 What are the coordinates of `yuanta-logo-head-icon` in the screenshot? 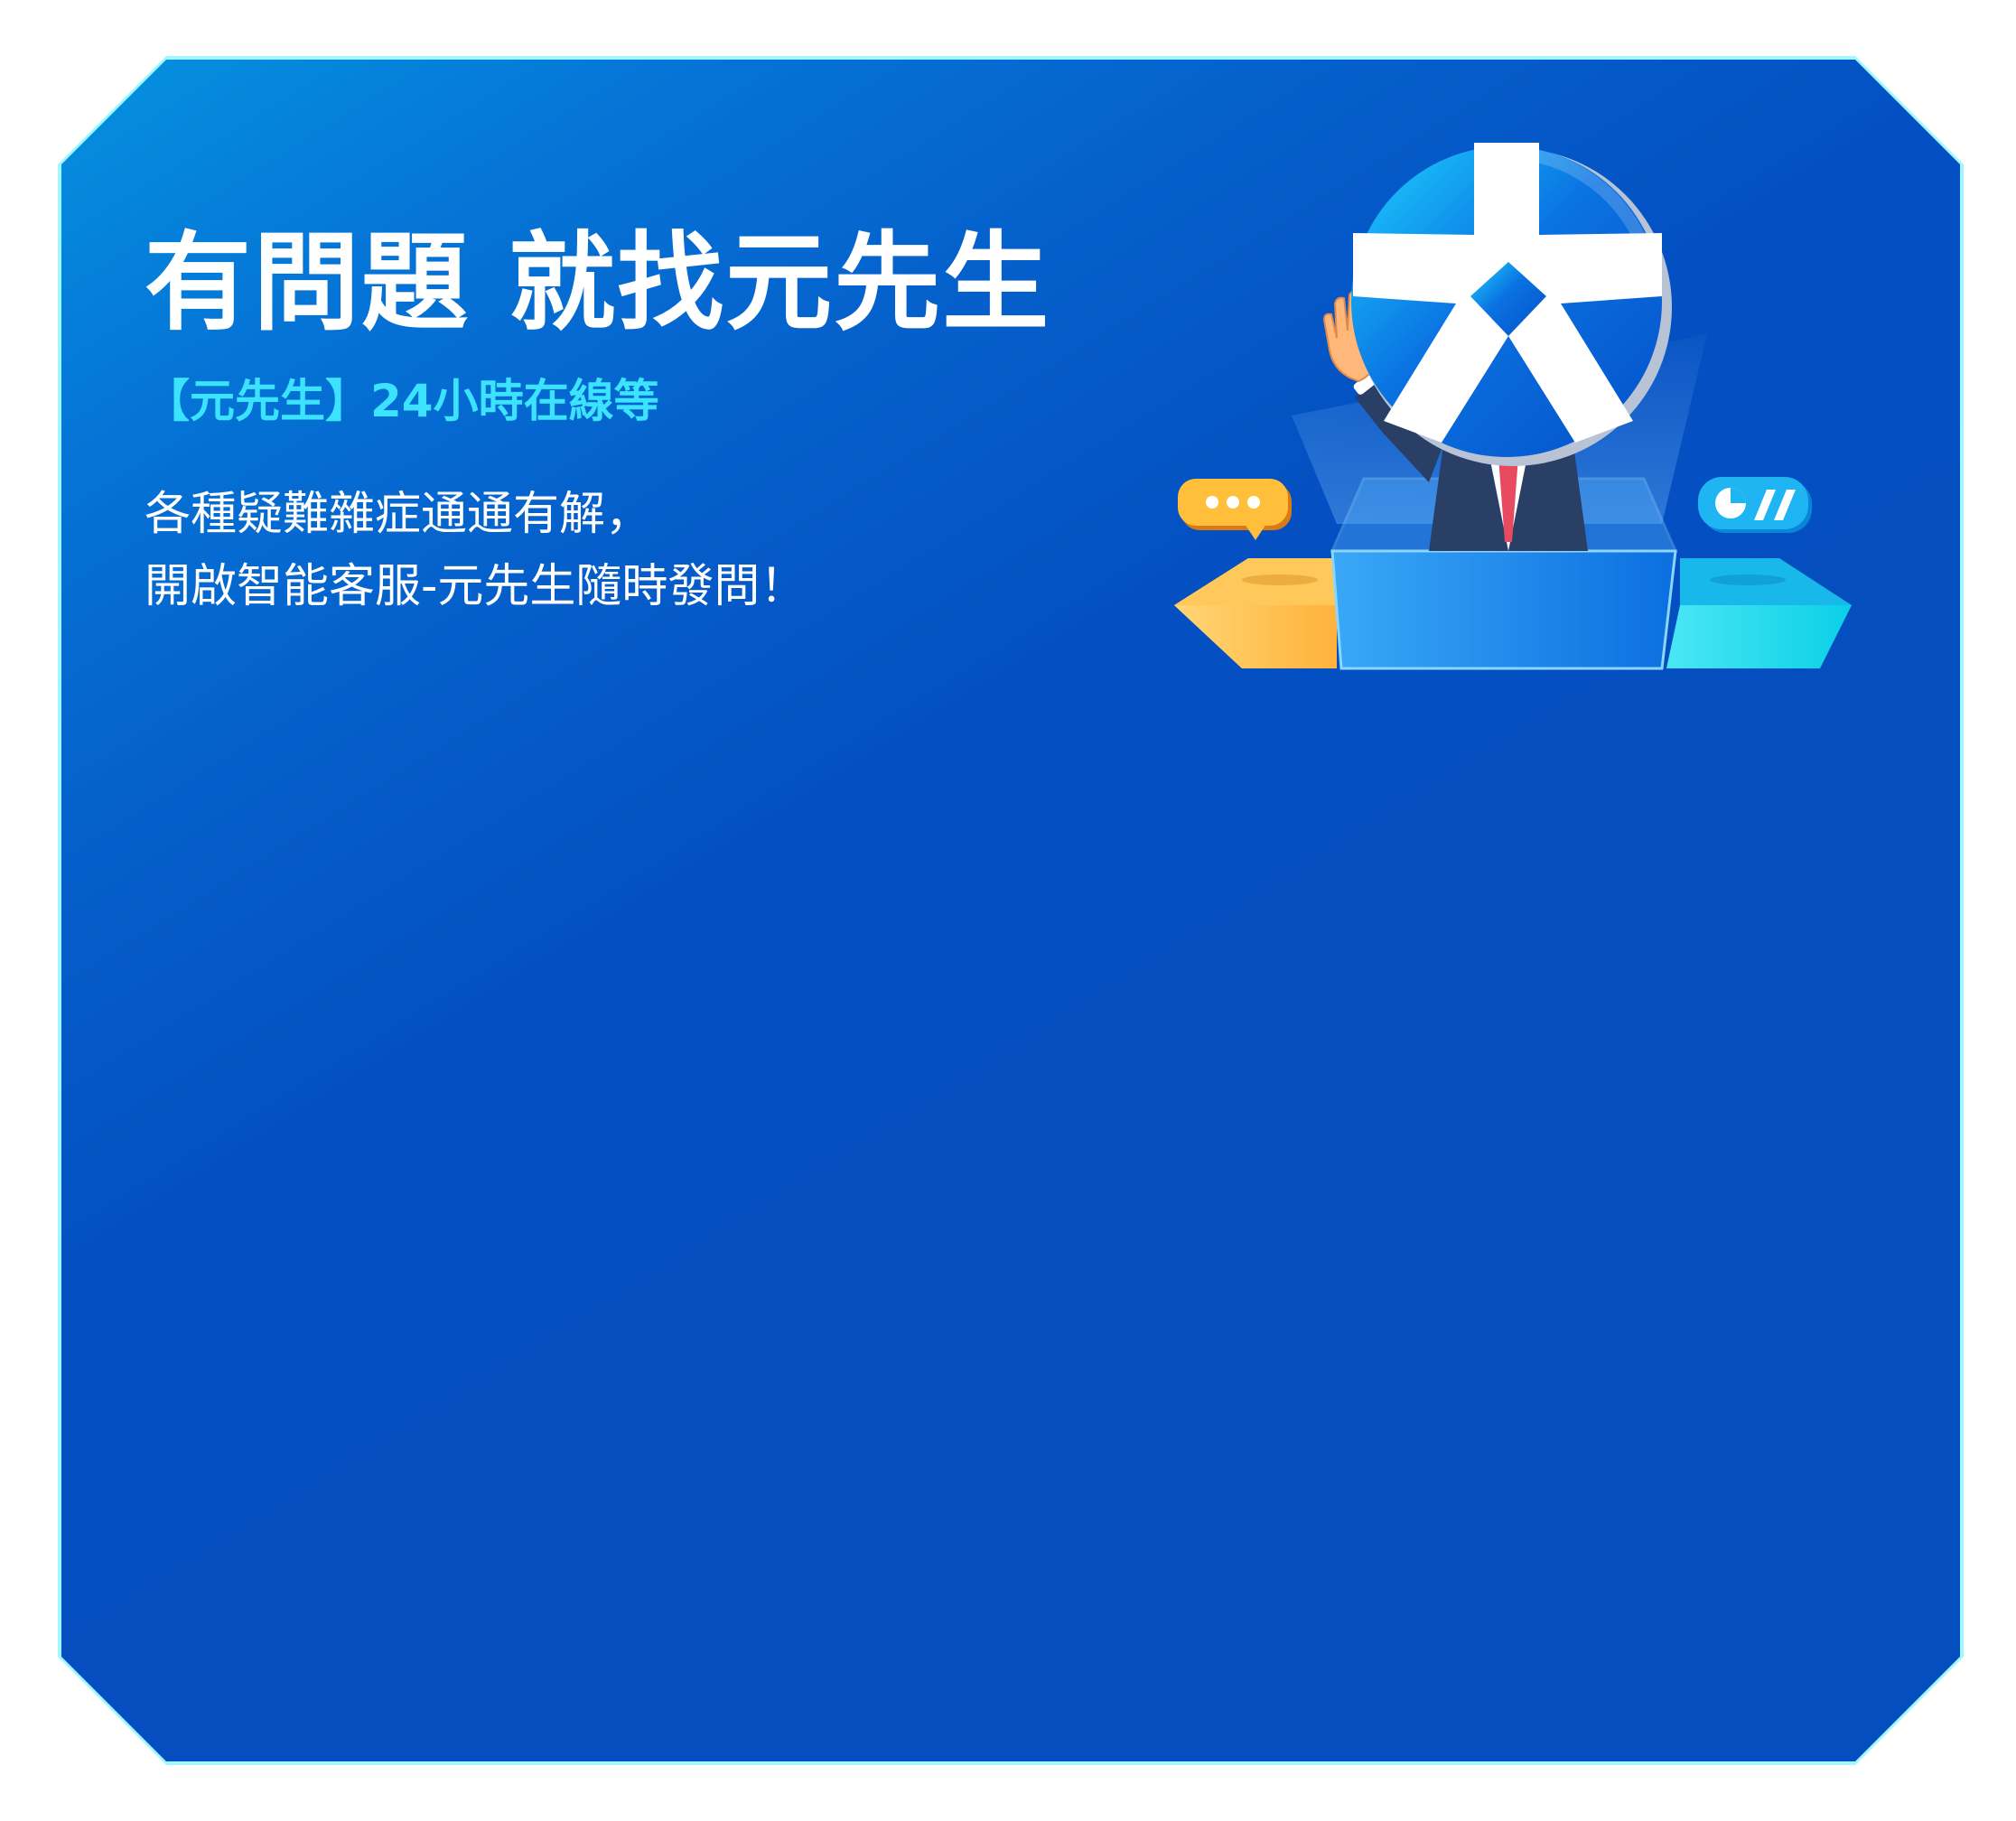 It's located at (1511, 304).